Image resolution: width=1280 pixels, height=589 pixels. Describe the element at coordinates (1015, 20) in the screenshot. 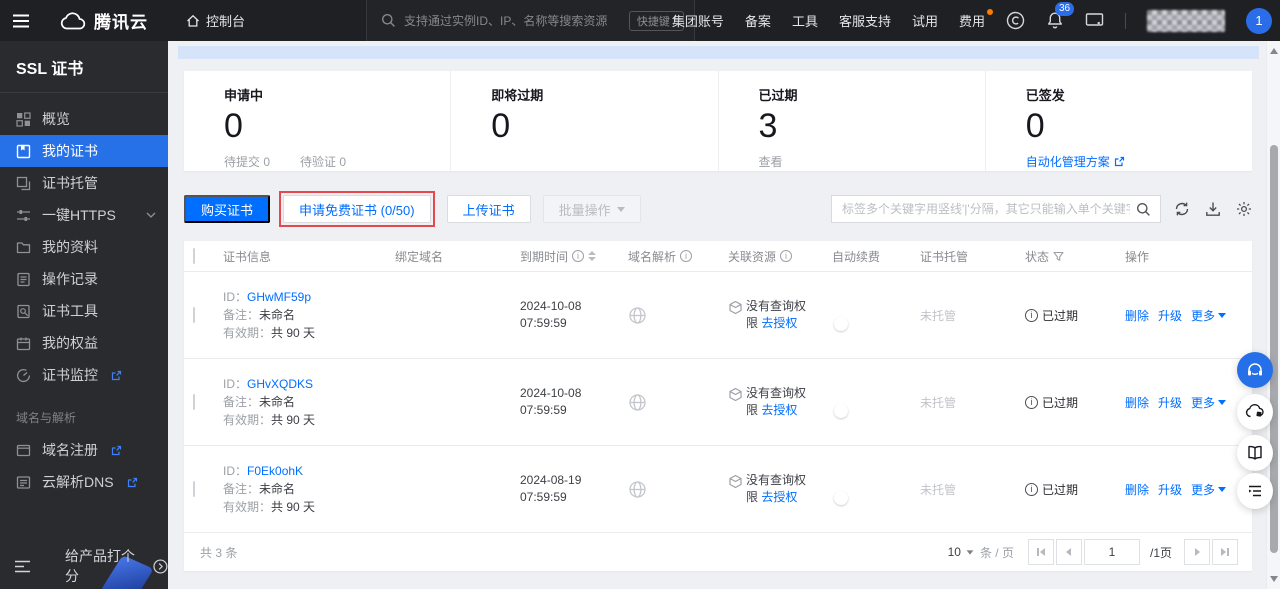

I see `service-circle-icon` at that location.